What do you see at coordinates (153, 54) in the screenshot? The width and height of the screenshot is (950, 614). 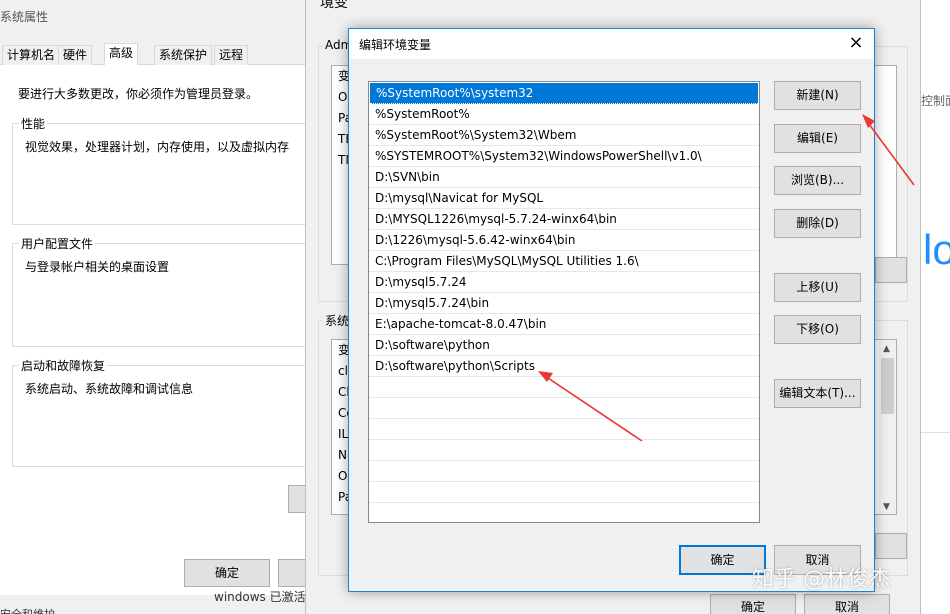 I see `system-properties-tabs: 计算机名 硬件 高级 系统保护 远程` at bounding box center [153, 54].